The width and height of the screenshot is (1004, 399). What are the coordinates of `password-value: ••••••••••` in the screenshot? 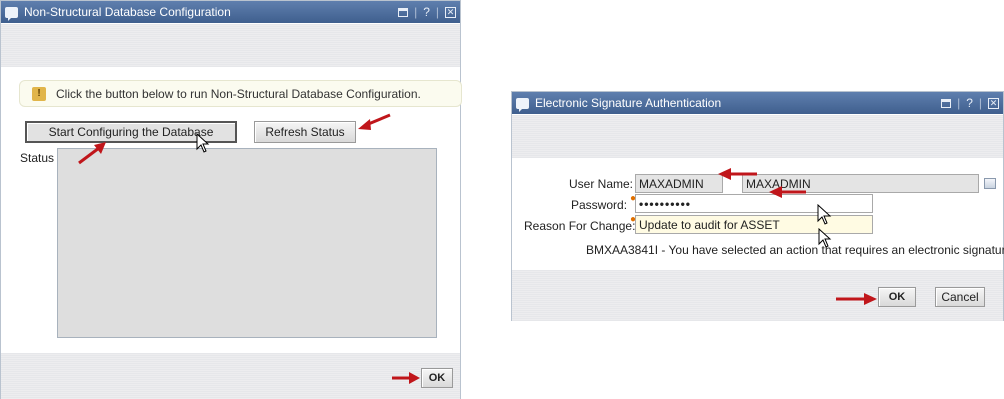 It's located at (665, 204).